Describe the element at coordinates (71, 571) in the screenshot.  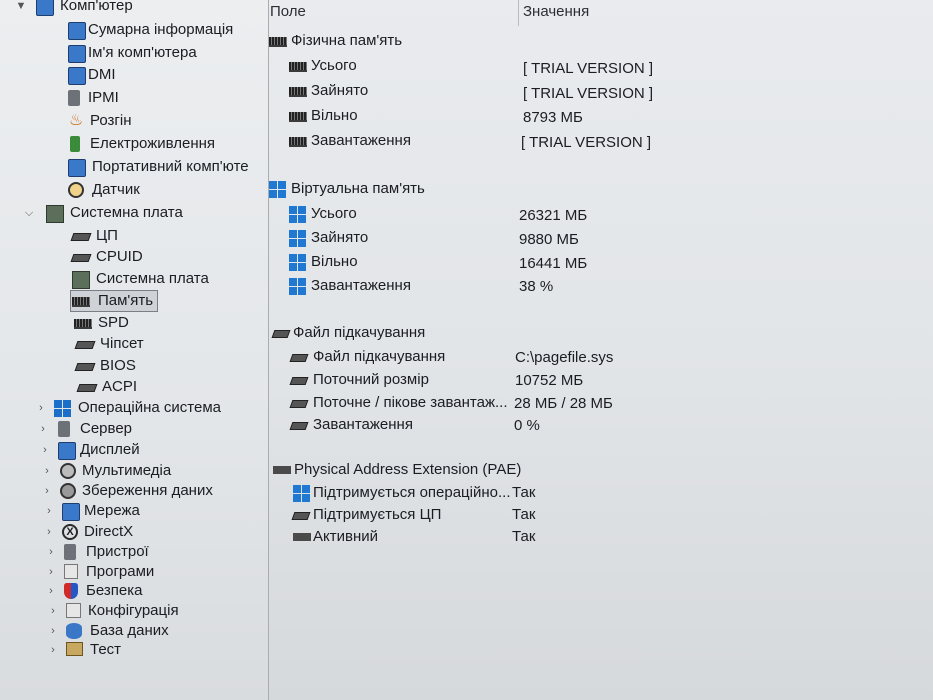
I see `programs-icon` at that location.